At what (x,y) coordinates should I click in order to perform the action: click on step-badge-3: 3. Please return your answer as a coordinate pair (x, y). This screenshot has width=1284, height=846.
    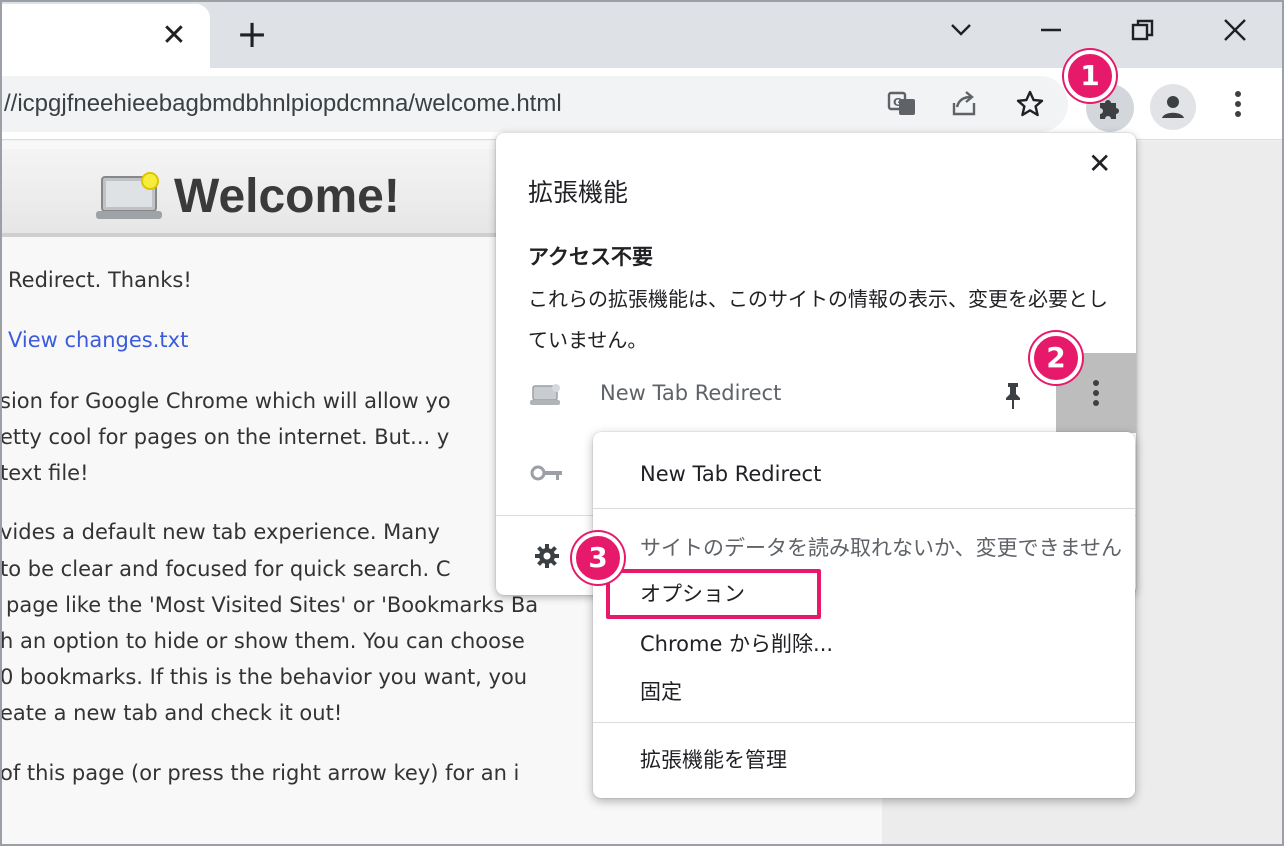
    Looking at the image, I should click on (598, 558).